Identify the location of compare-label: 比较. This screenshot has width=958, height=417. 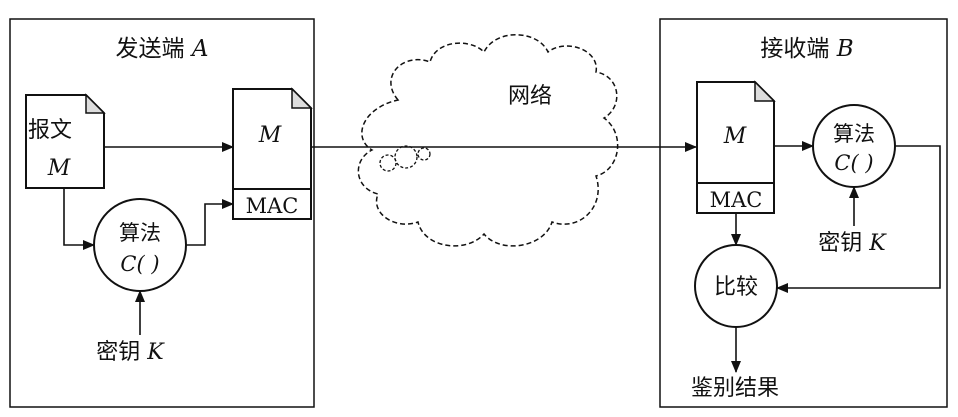
(736, 287).